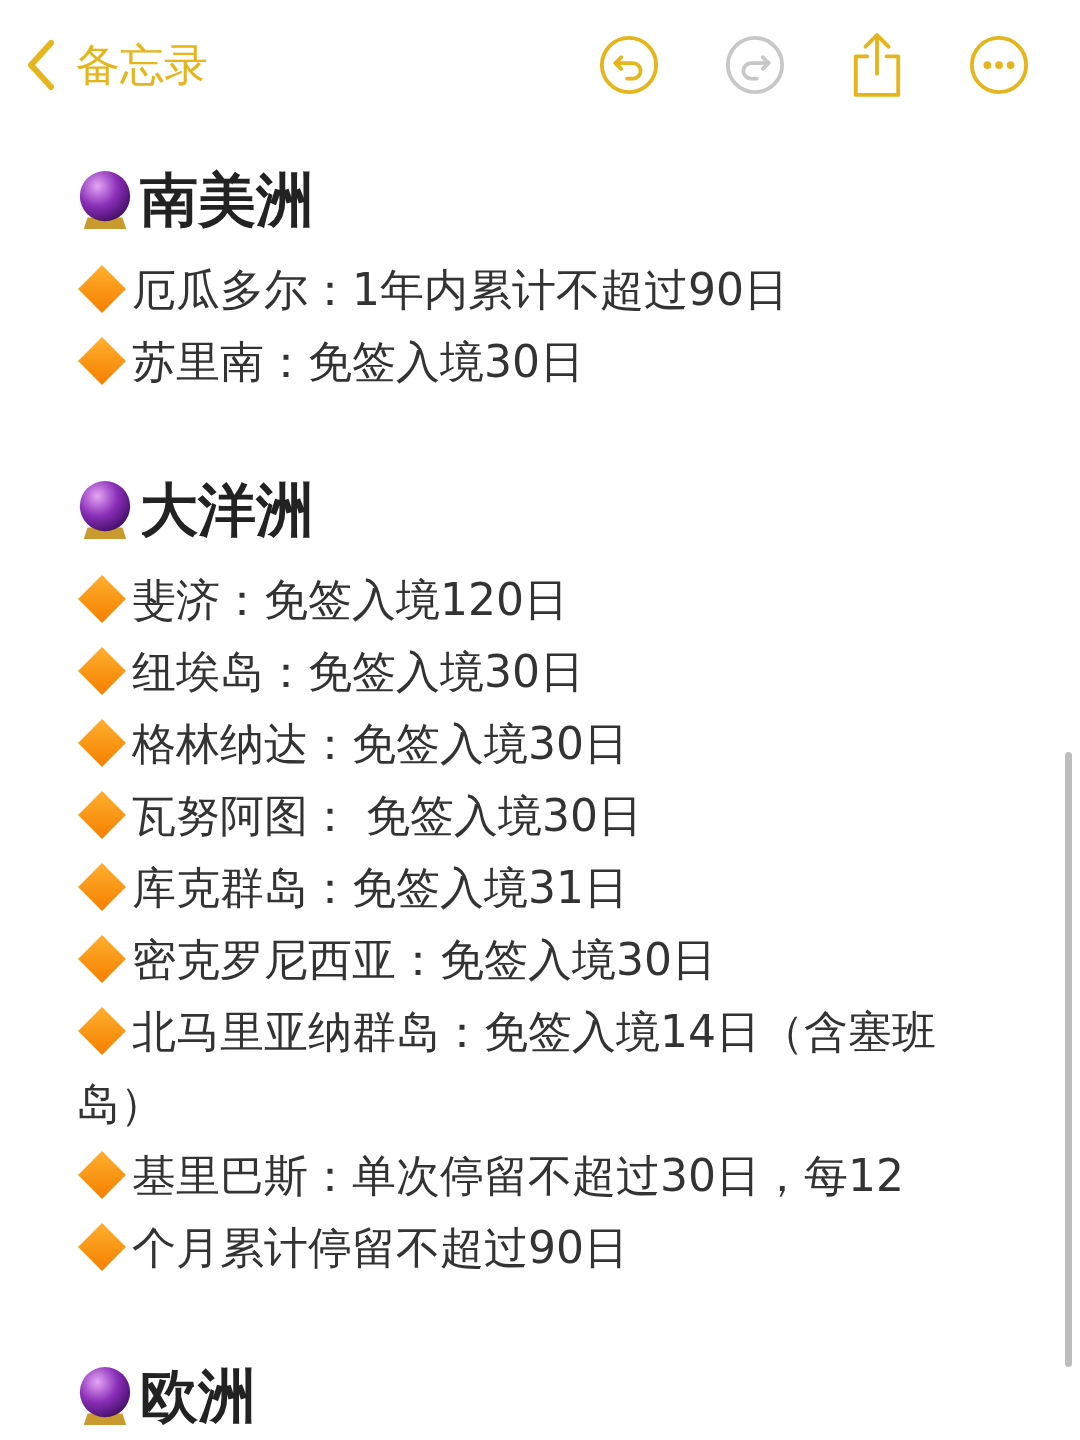 The height and width of the screenshot is (1440, 1080). What do you see at coordinates (116, 65) in the screenshot?
I see `back-button: 备忘录` at bounding box center [116, 65].